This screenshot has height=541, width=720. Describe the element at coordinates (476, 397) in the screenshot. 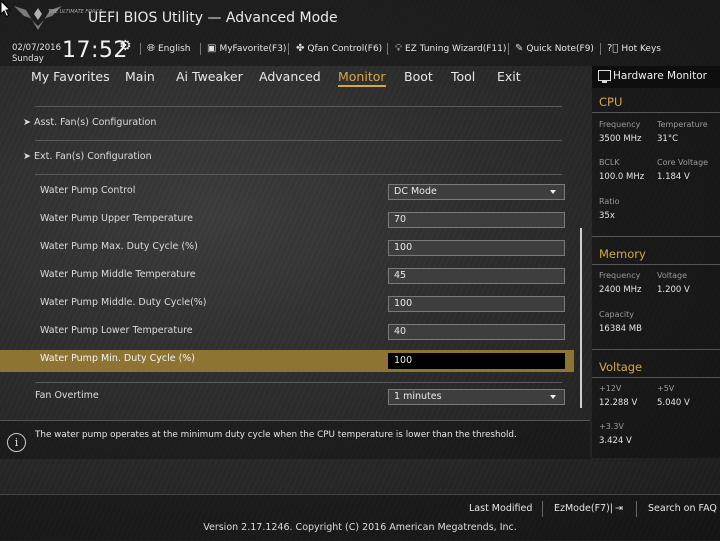

I see `fan-overtime-select: 1 minutes` at that location.